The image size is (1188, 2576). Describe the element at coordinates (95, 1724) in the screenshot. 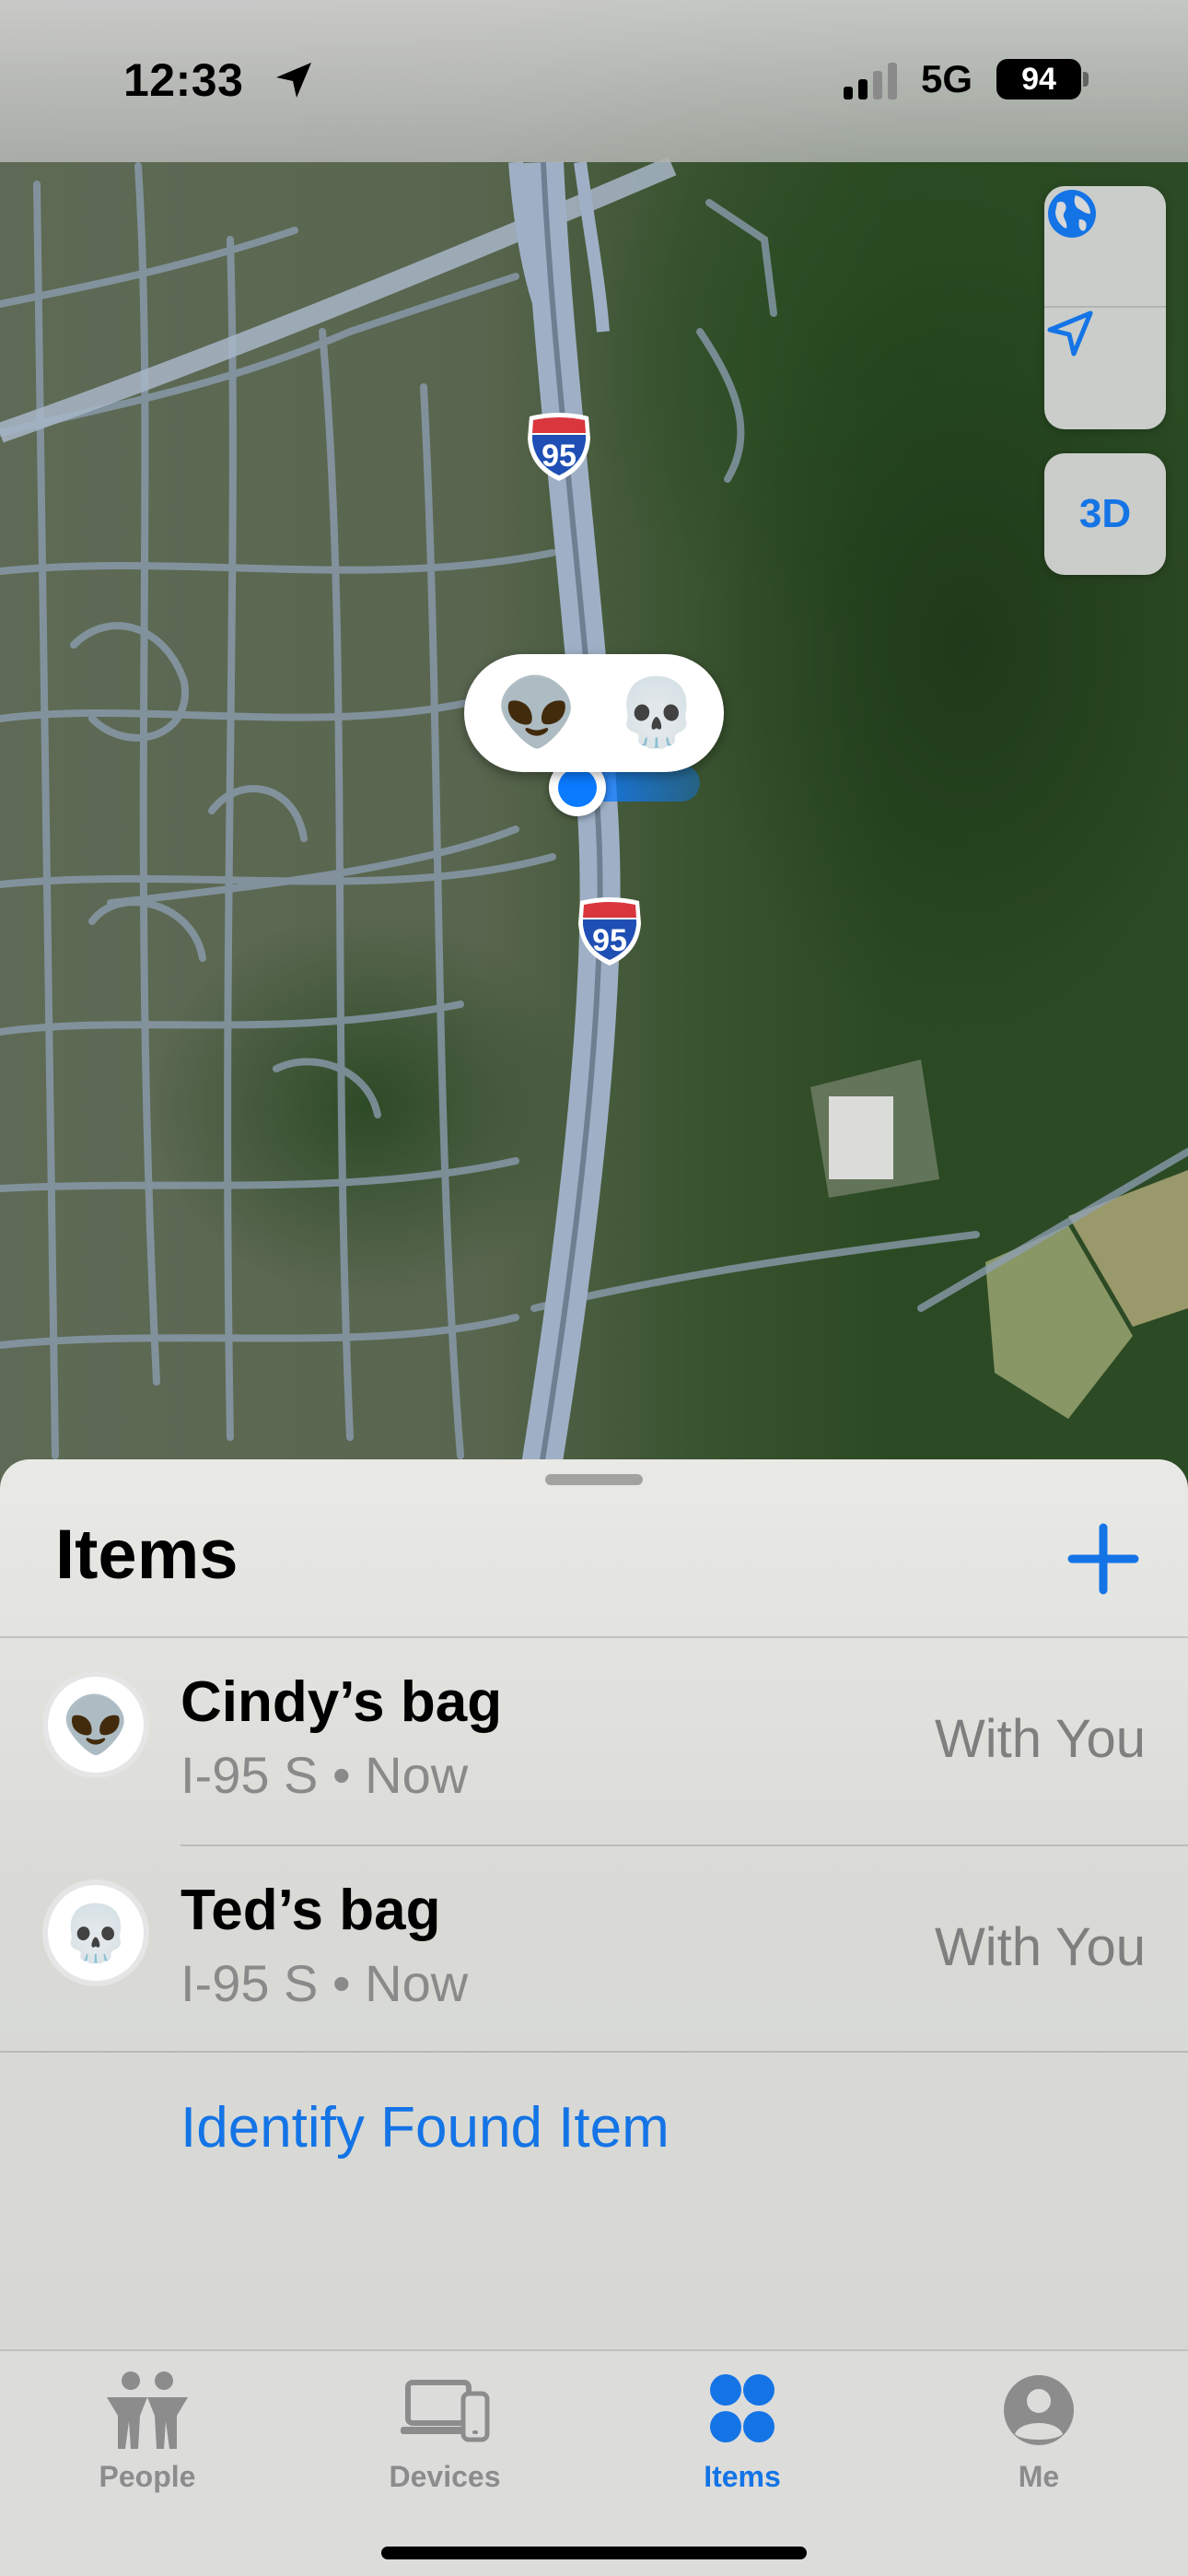

I see `avatar: 👽` at that location.